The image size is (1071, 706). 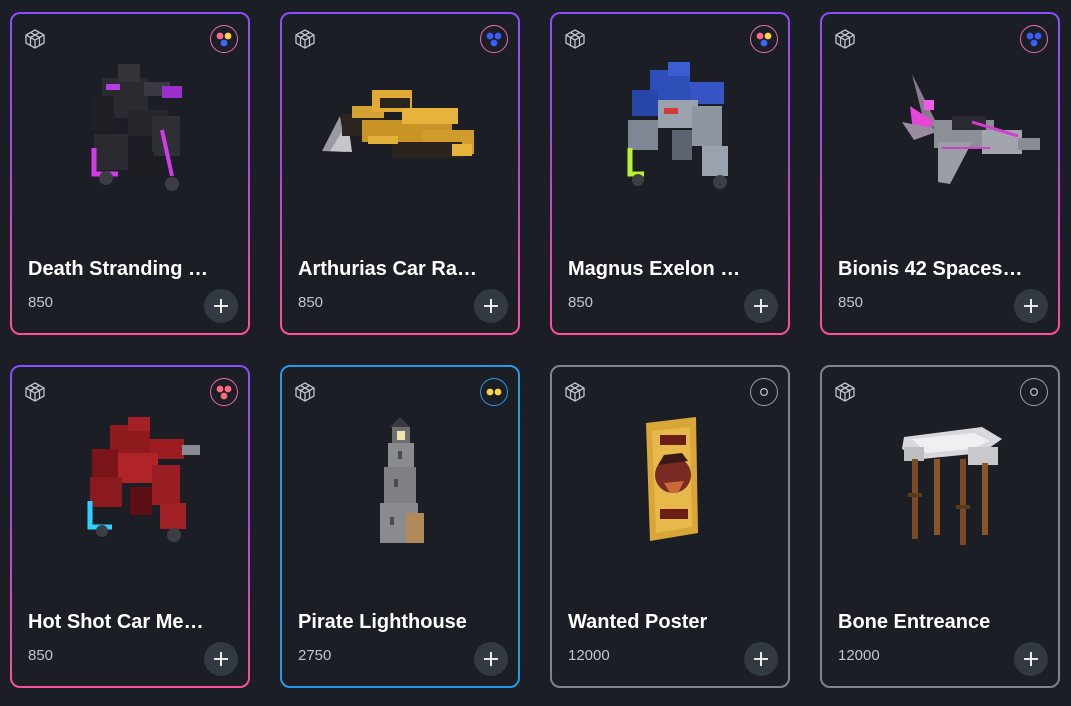 What do you see at coordinates (914, 622) in the screenshot?
I see `item-title: Bone Entreance` at bounding box center [914, 622].